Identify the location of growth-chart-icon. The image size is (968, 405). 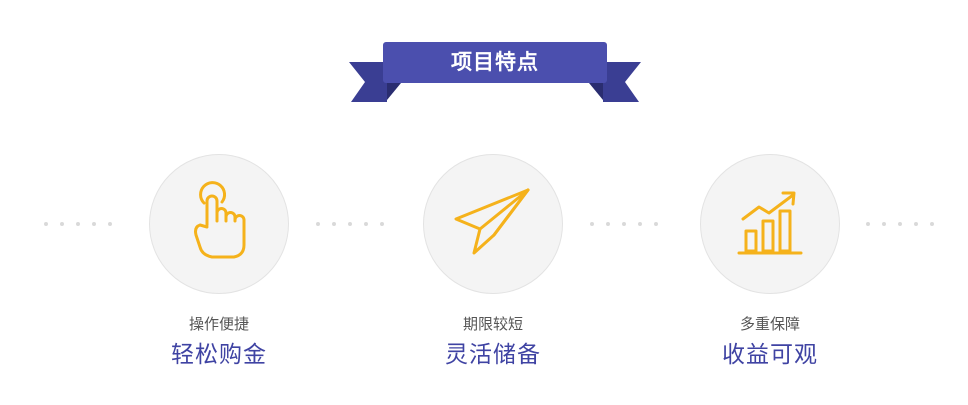
(770, 223).